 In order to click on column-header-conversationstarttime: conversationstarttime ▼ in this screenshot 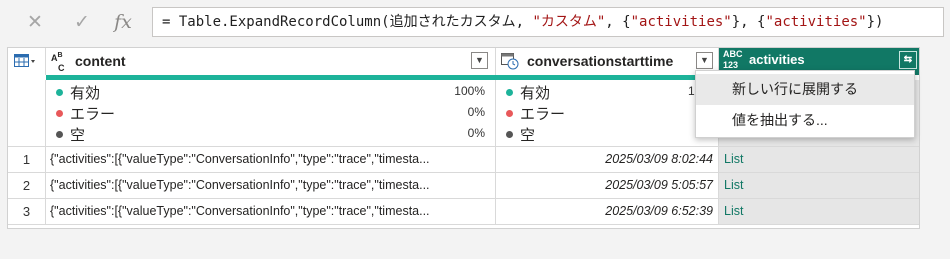, I will do `click(607, 61)`.